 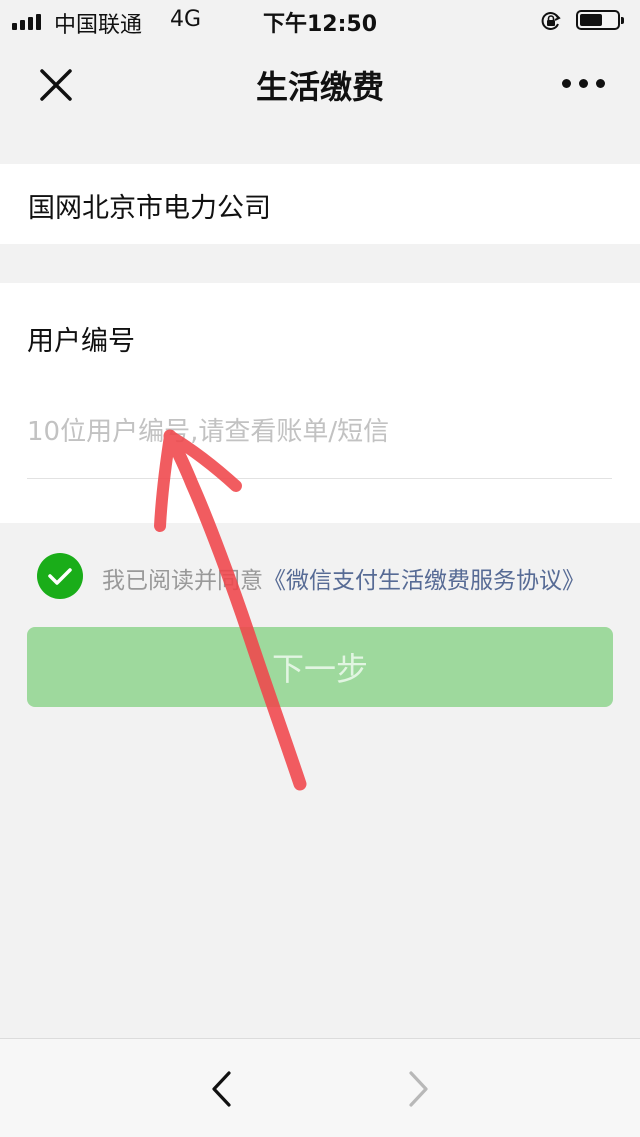 I want to click on nav-bar: 生活缴费, so click(x=320, y=84).